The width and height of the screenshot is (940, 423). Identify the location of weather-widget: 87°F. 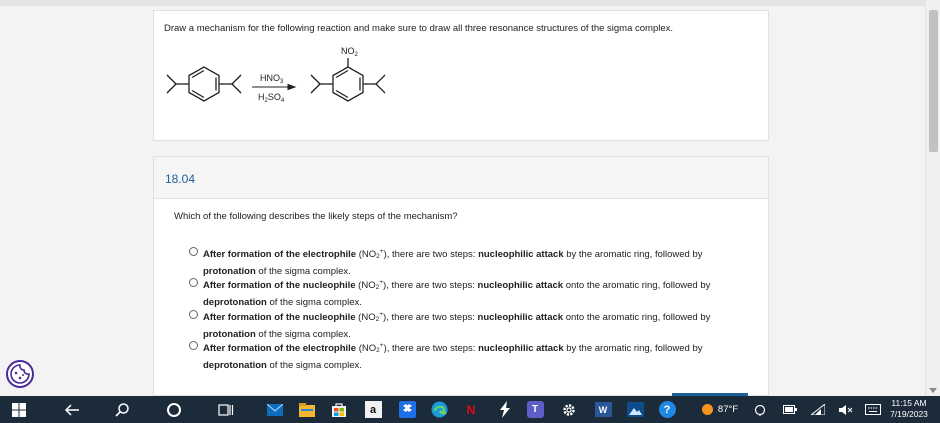
(720, 409).